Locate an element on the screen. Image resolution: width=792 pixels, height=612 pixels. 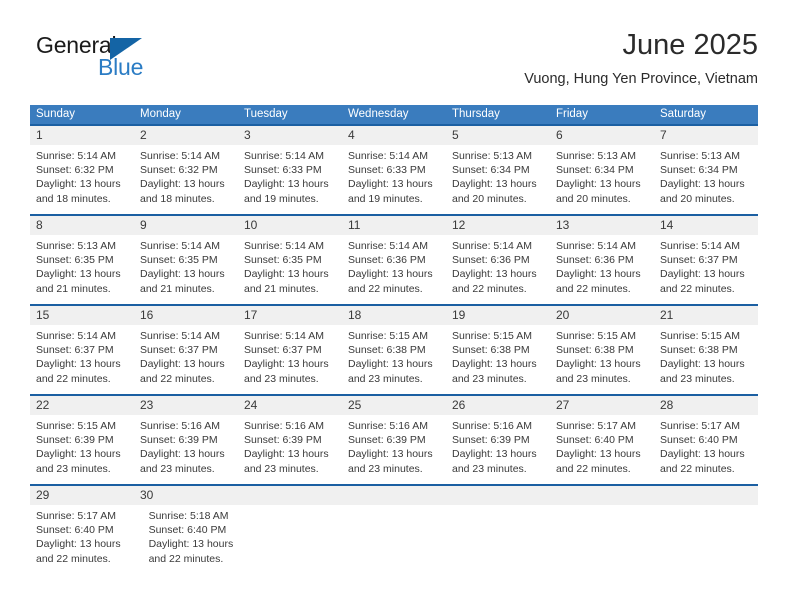
day-number: 17 is located at coordinates (290, 315).